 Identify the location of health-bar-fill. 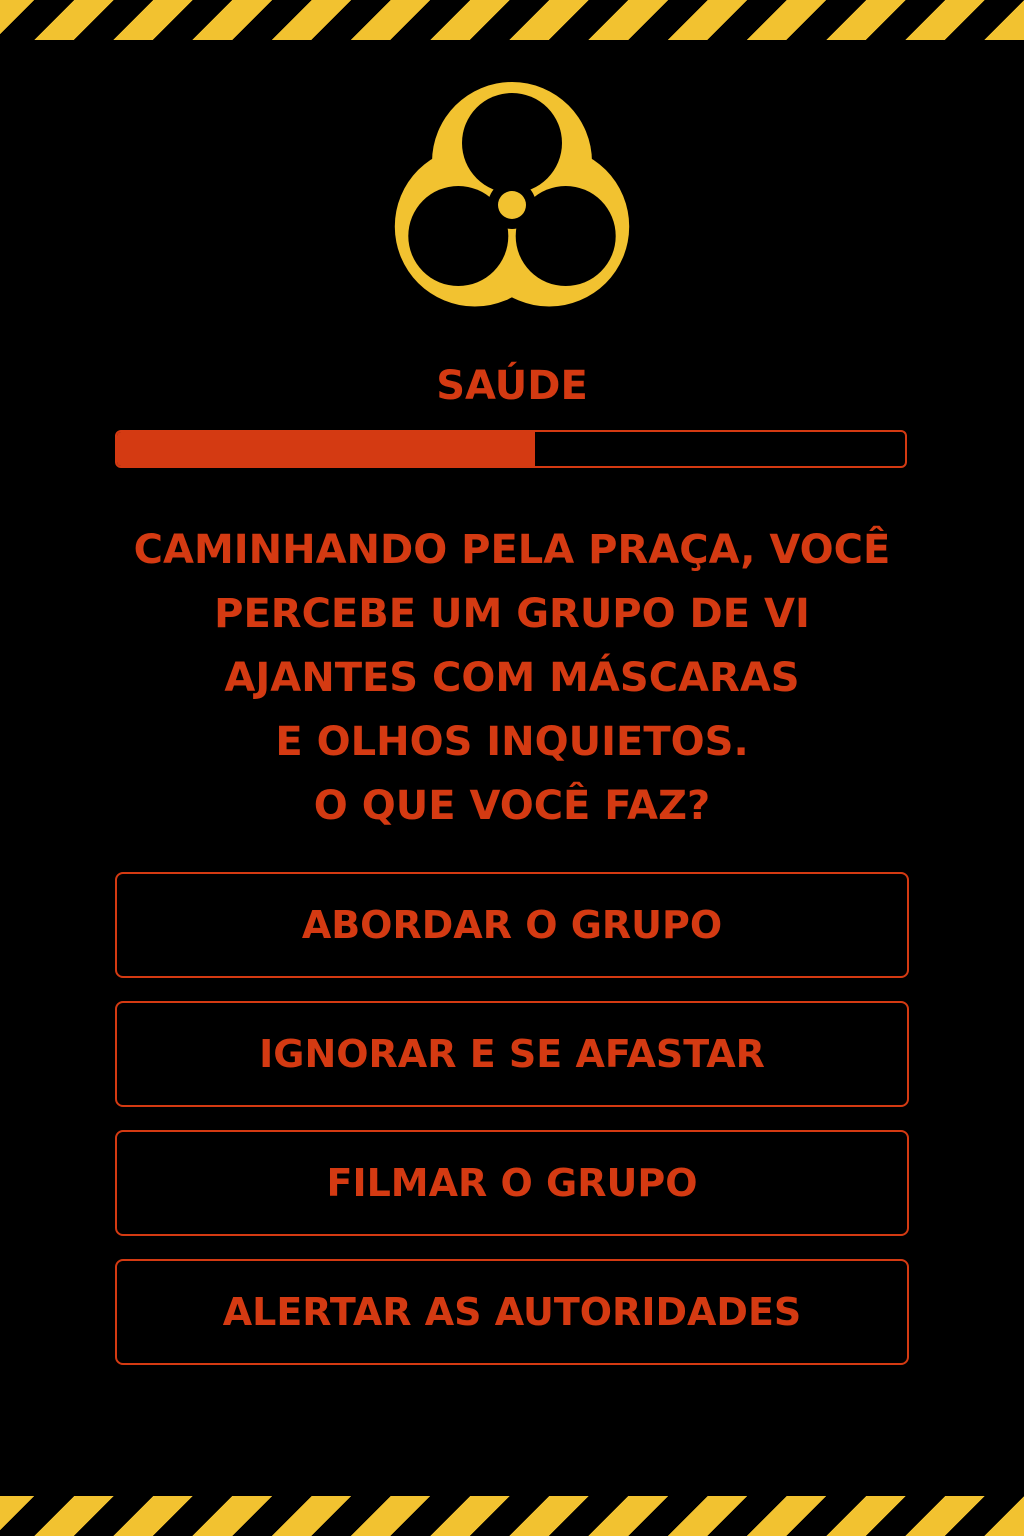
(326, 449).